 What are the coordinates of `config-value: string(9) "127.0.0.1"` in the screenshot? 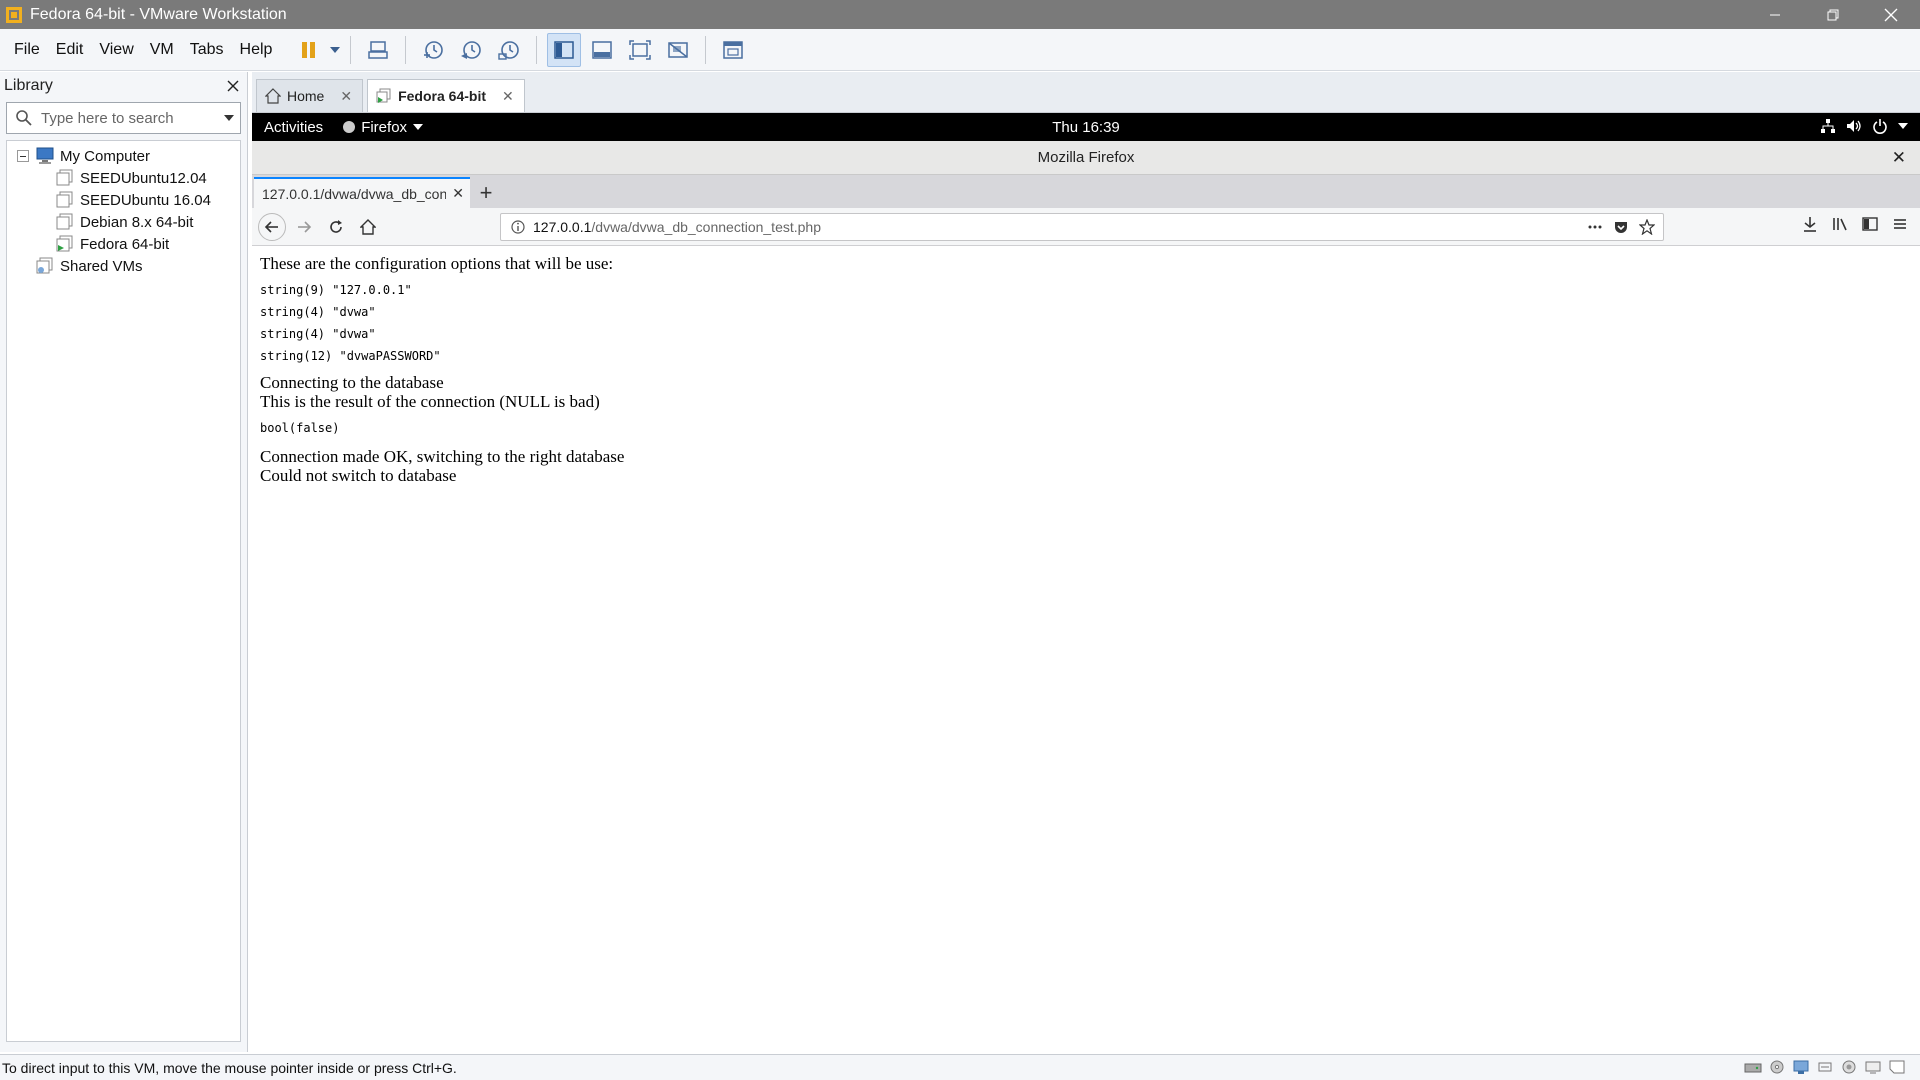 It's located at (336, 290).